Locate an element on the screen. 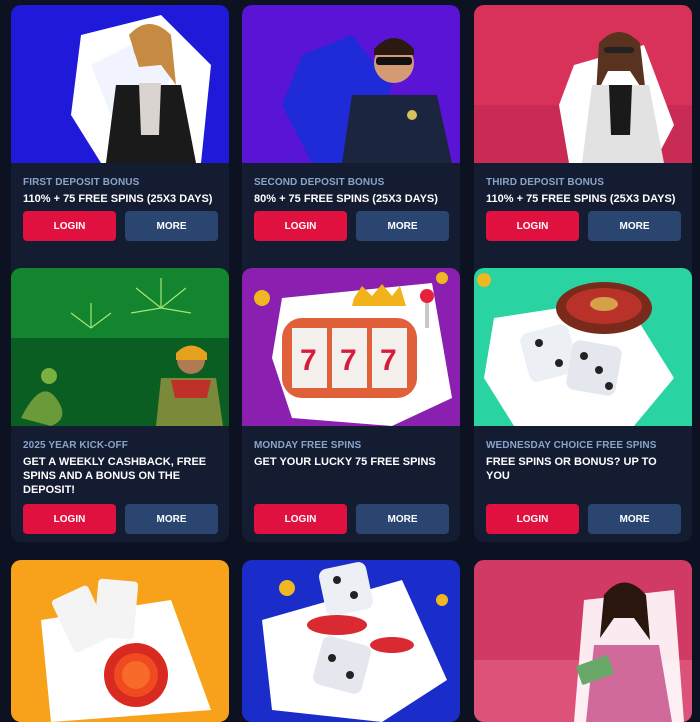 This screenshot has height=722, width=700. police-officer-illustration is located at coordinates (351, 84).